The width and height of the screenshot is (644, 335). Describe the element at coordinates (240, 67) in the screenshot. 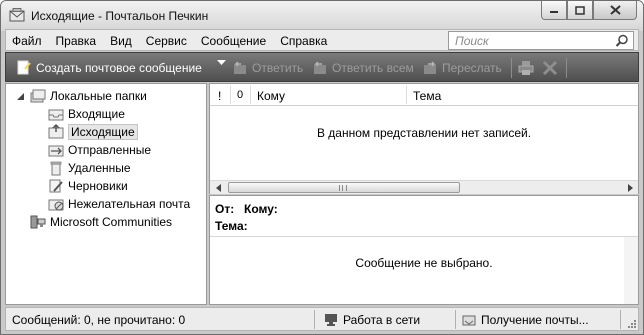

I see `reply-icon` at that location.